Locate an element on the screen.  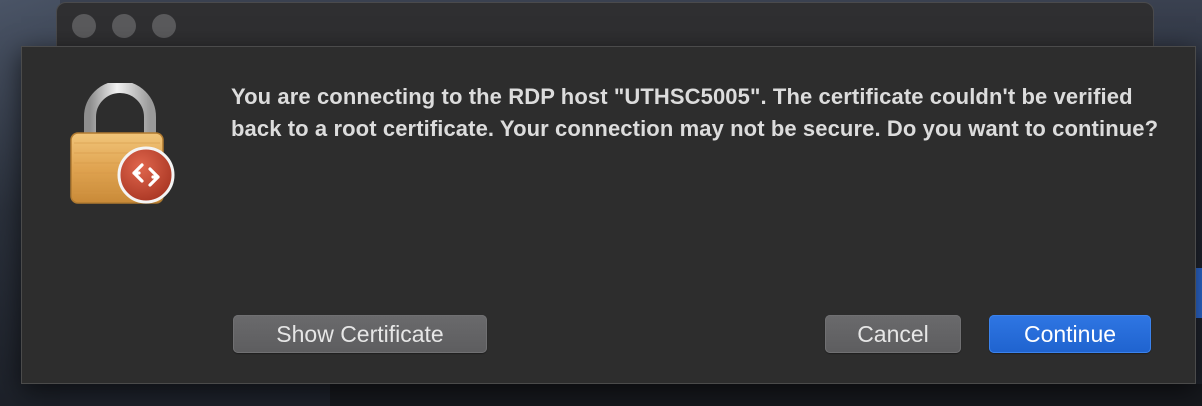
lock-icon is located at coordinates (122, 143).